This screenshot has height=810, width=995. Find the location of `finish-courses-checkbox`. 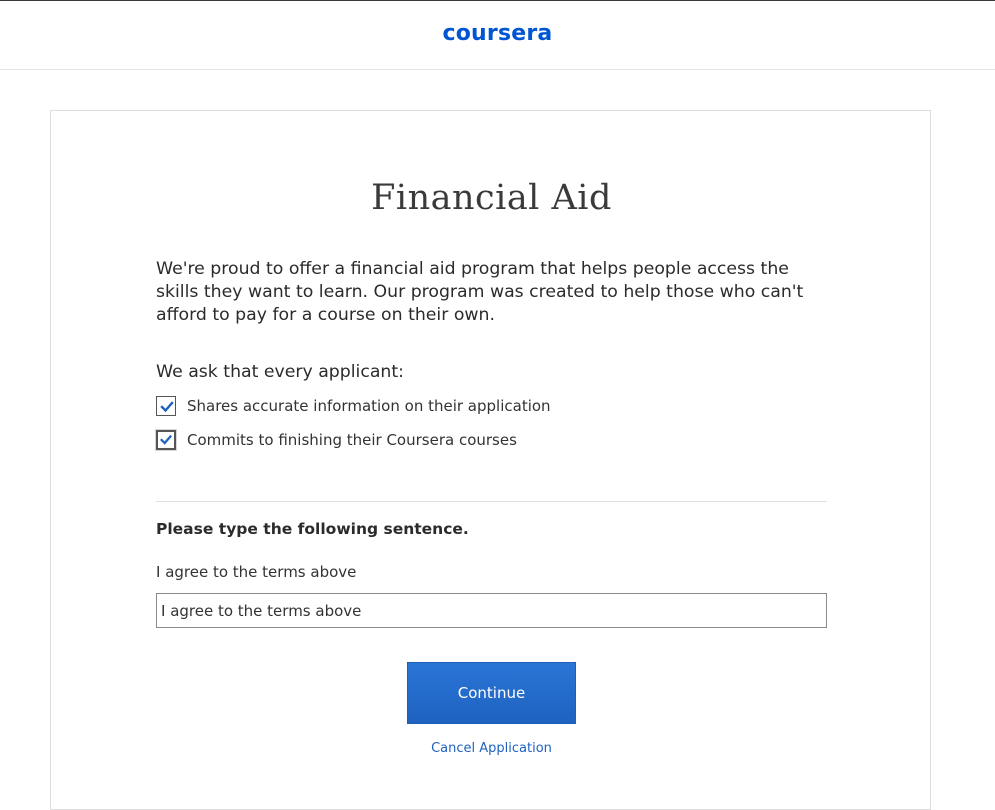

finish-courses-checkbox is located at coordinates (166, 440).